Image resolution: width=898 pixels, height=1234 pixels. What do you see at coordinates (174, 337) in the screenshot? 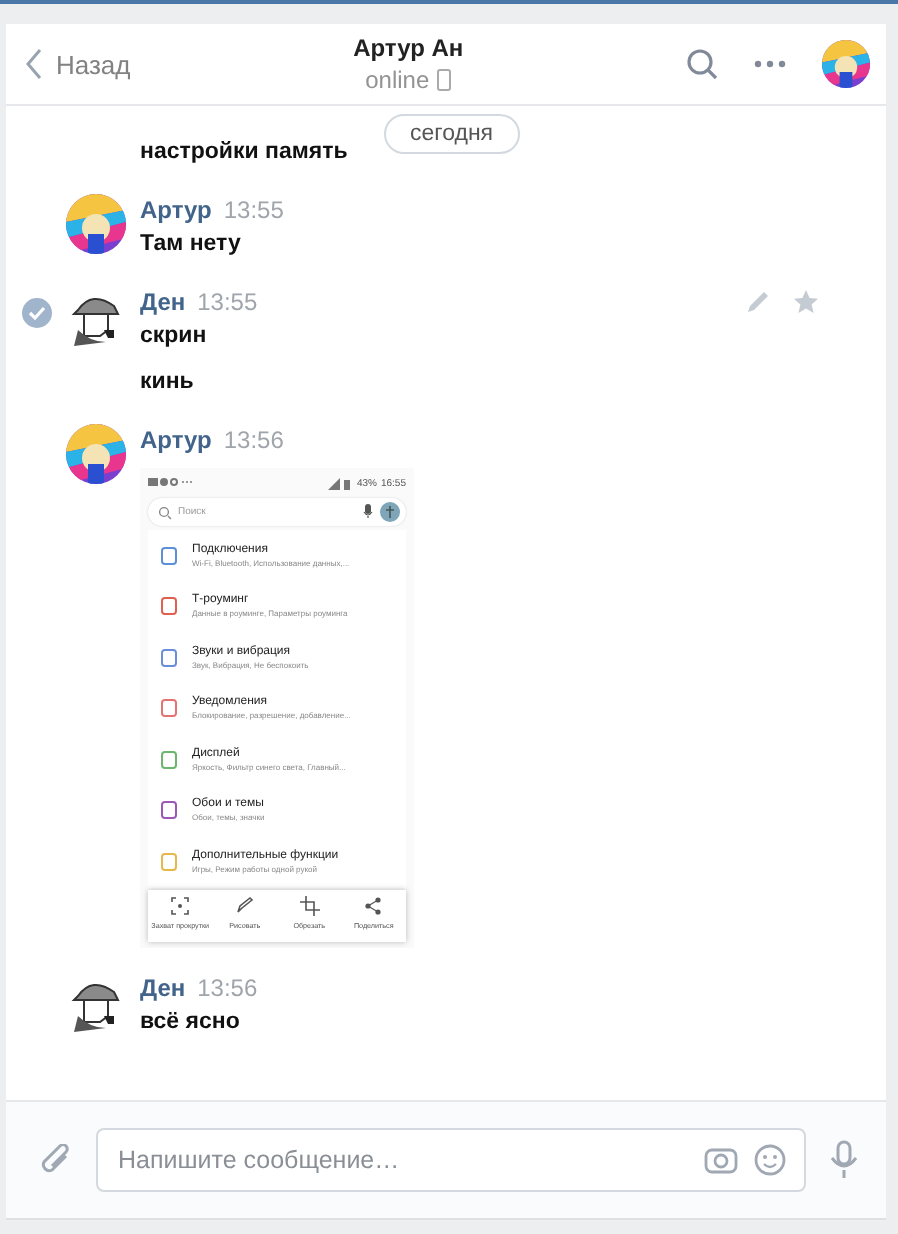
I see `message-text: скрин` at bounding box center [174, 337].